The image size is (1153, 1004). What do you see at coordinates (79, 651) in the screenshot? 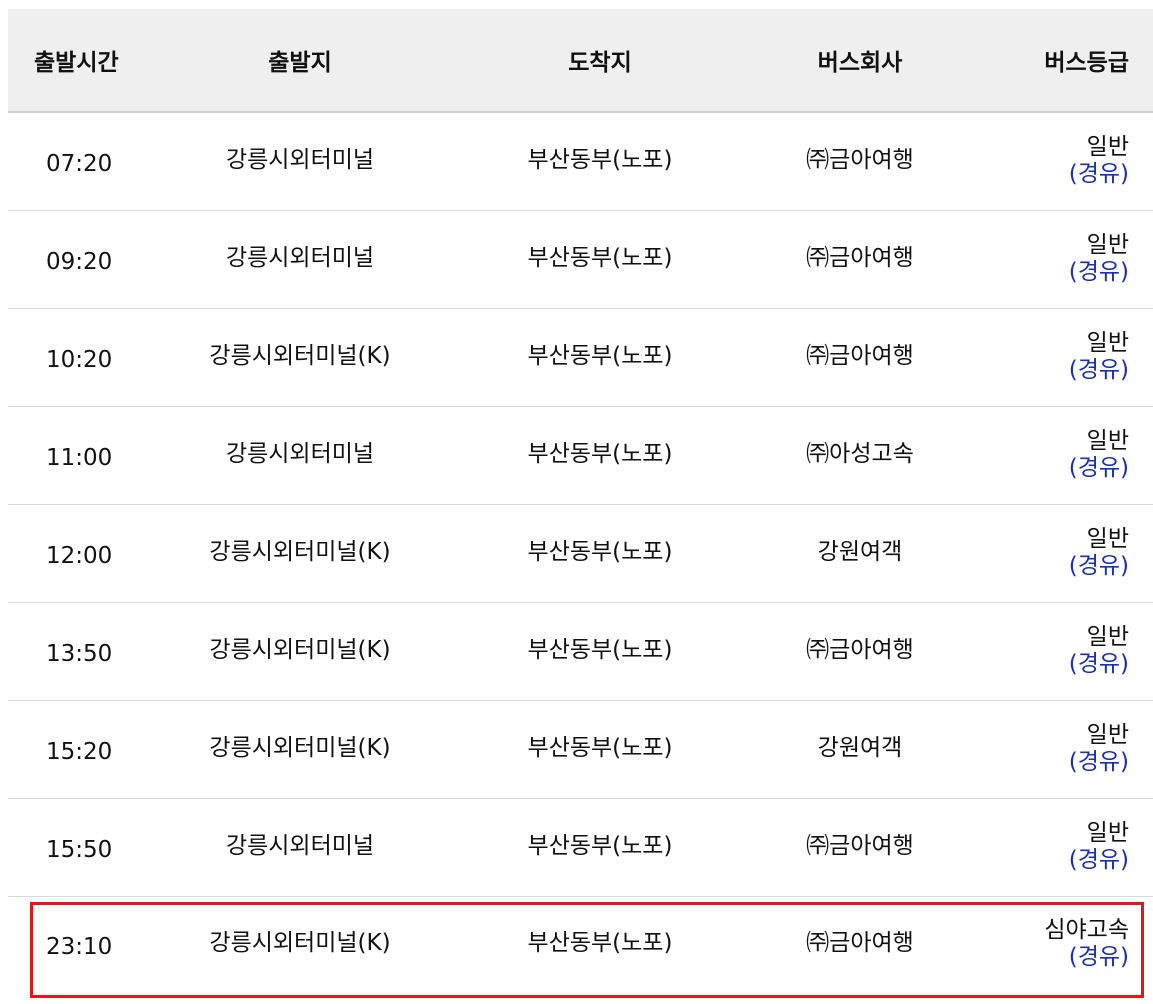
I see `cell-time: 13:50` at bounding box center [79, 651].